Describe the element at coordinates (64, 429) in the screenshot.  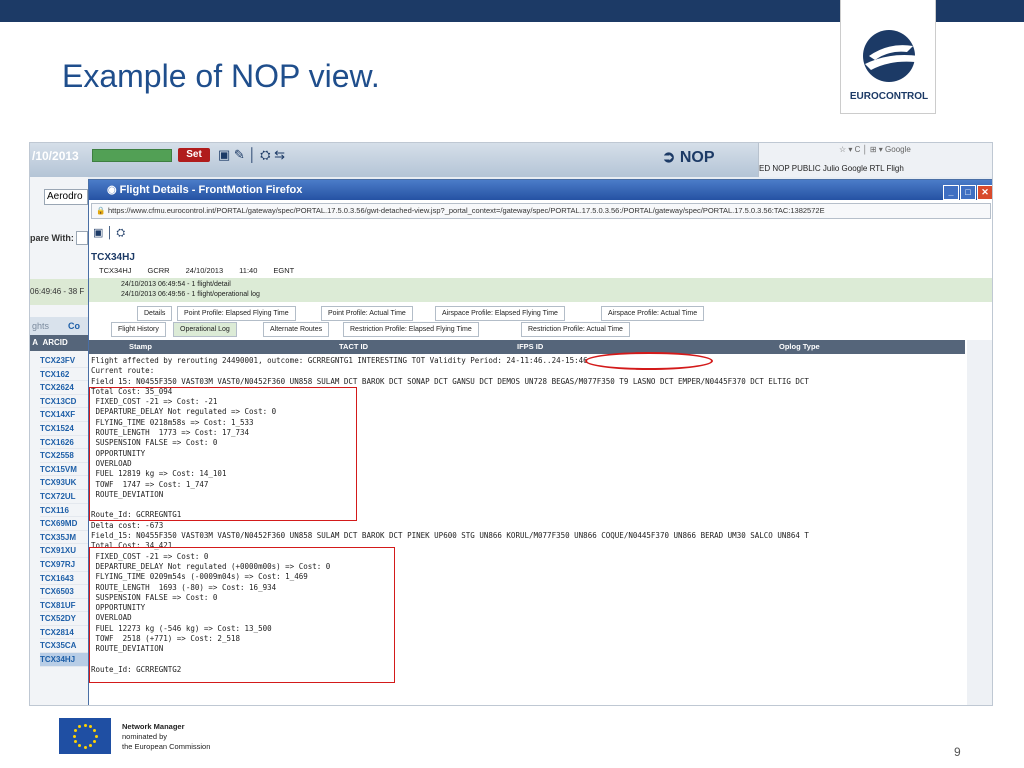
I see `arcid-item: TCX1524` at that location.